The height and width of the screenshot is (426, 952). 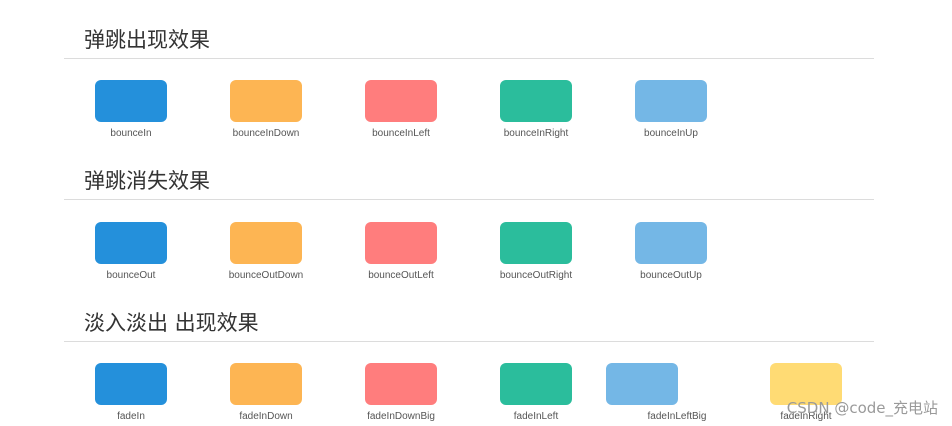 I want to click on demo-bounce-in-left: bounceInLeft, so click(x=401, y=109).